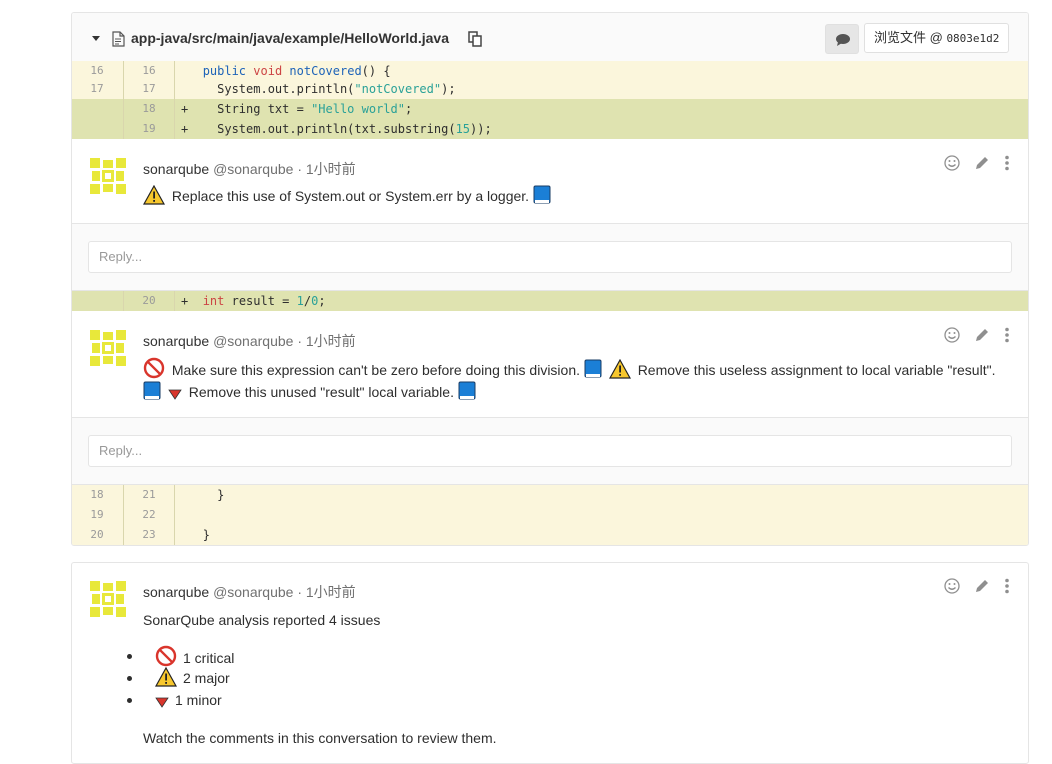 This screenshot has width=1052, height=764. I want to click on new-line-number: 19, so click(148, 129).